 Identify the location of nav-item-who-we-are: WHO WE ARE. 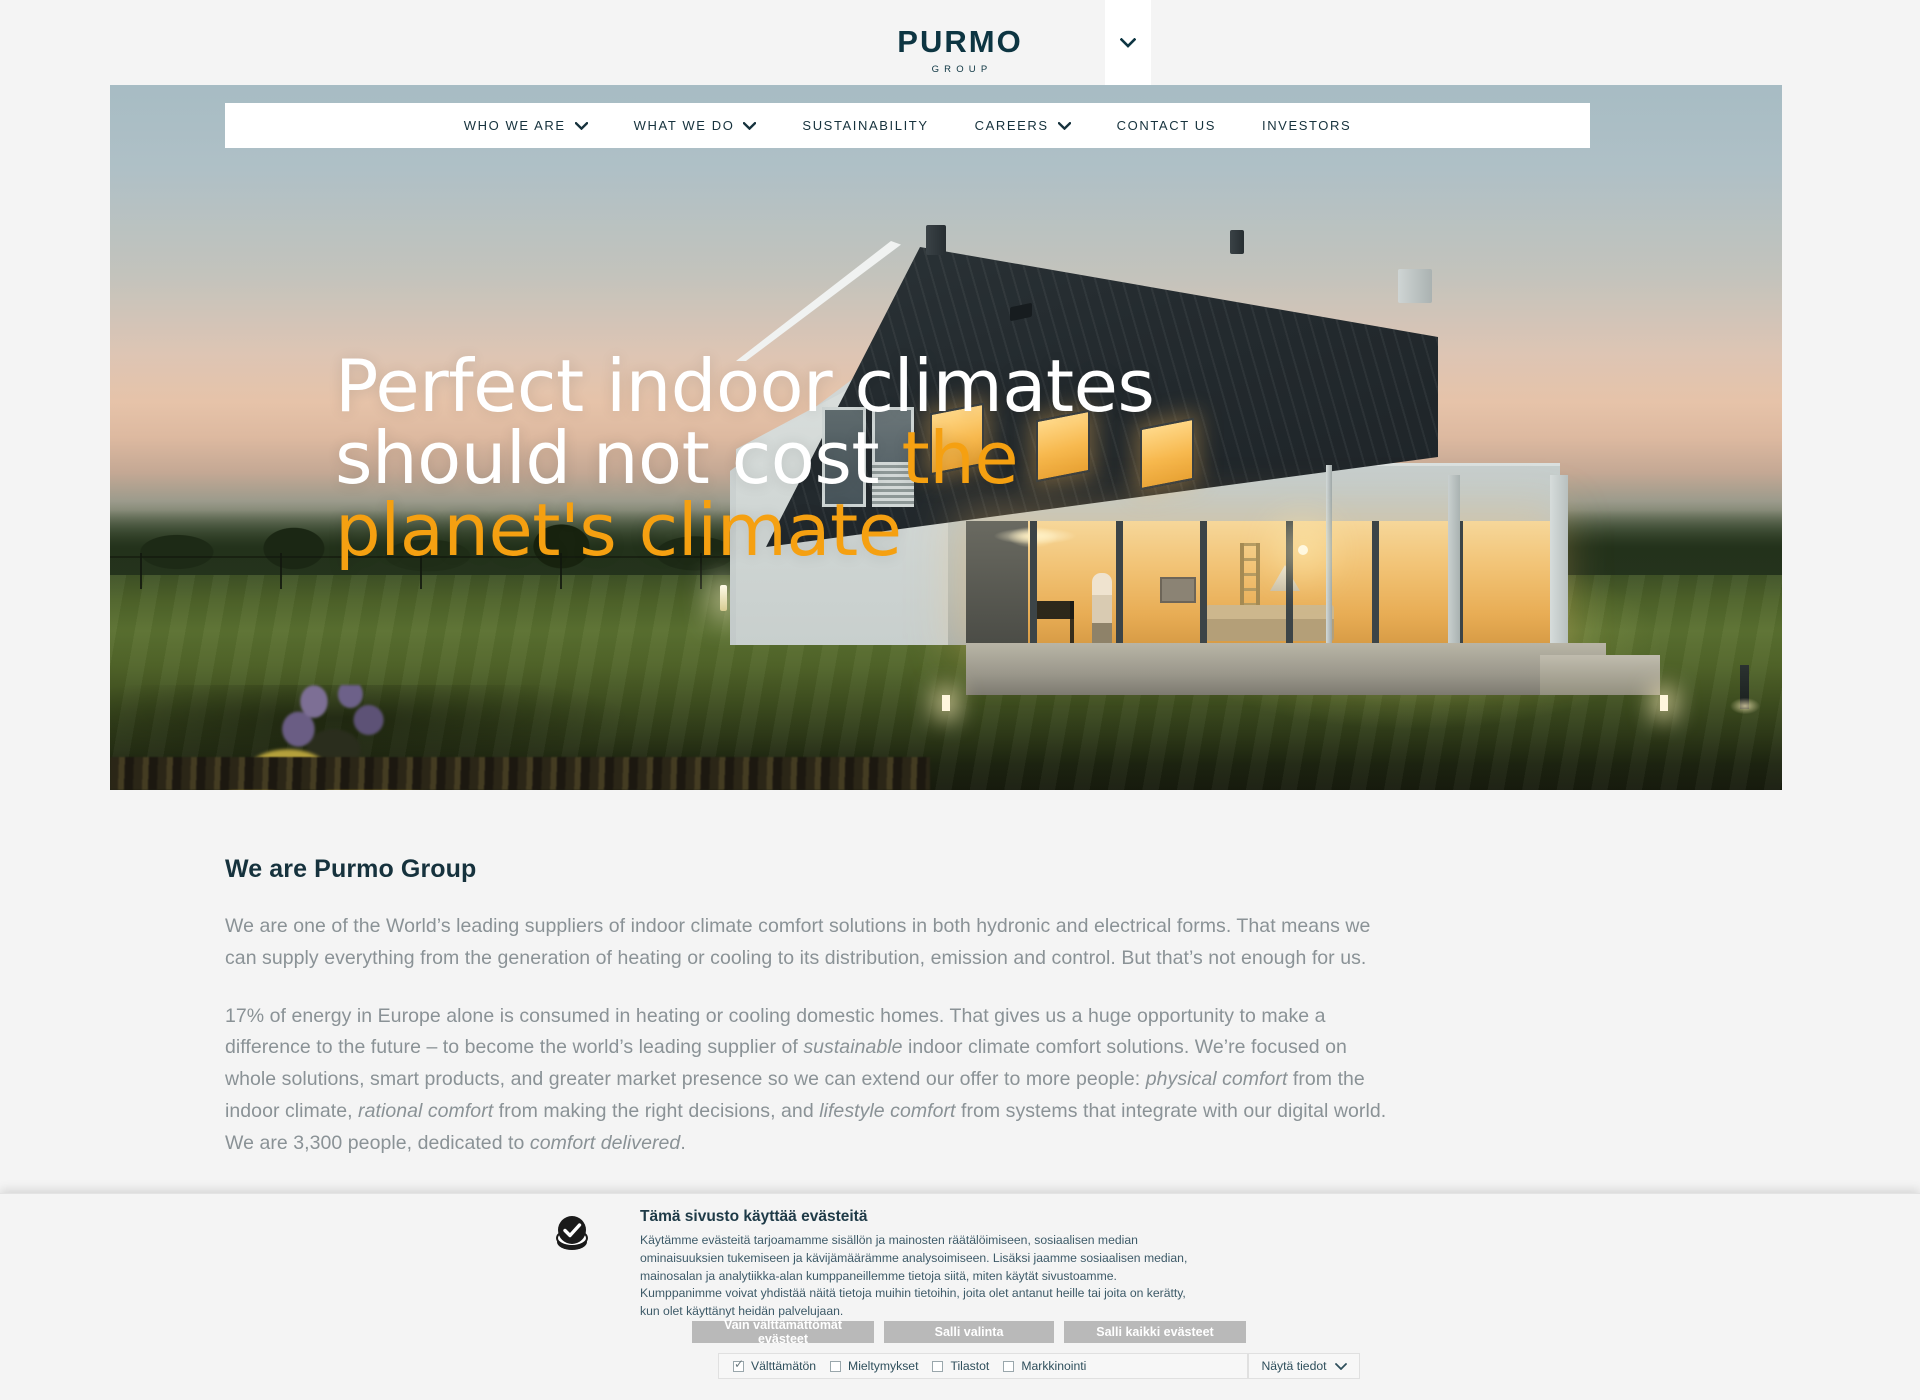
(526, 125).